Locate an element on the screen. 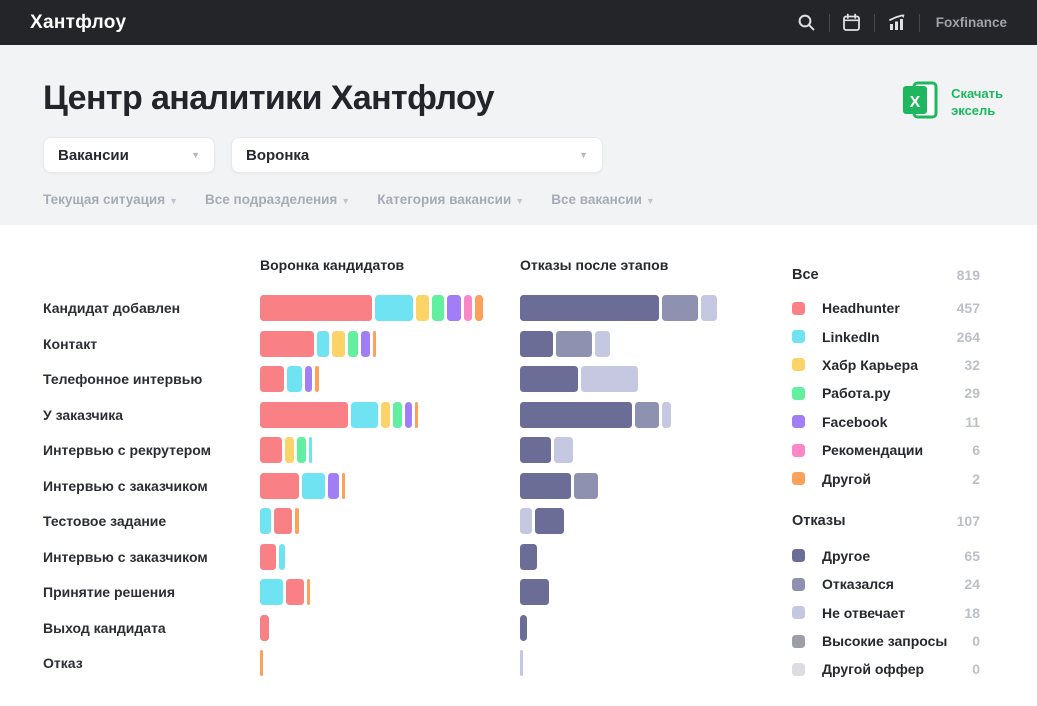  legend-item: Высокие запросы 0 is located at coordinates (886, 641).